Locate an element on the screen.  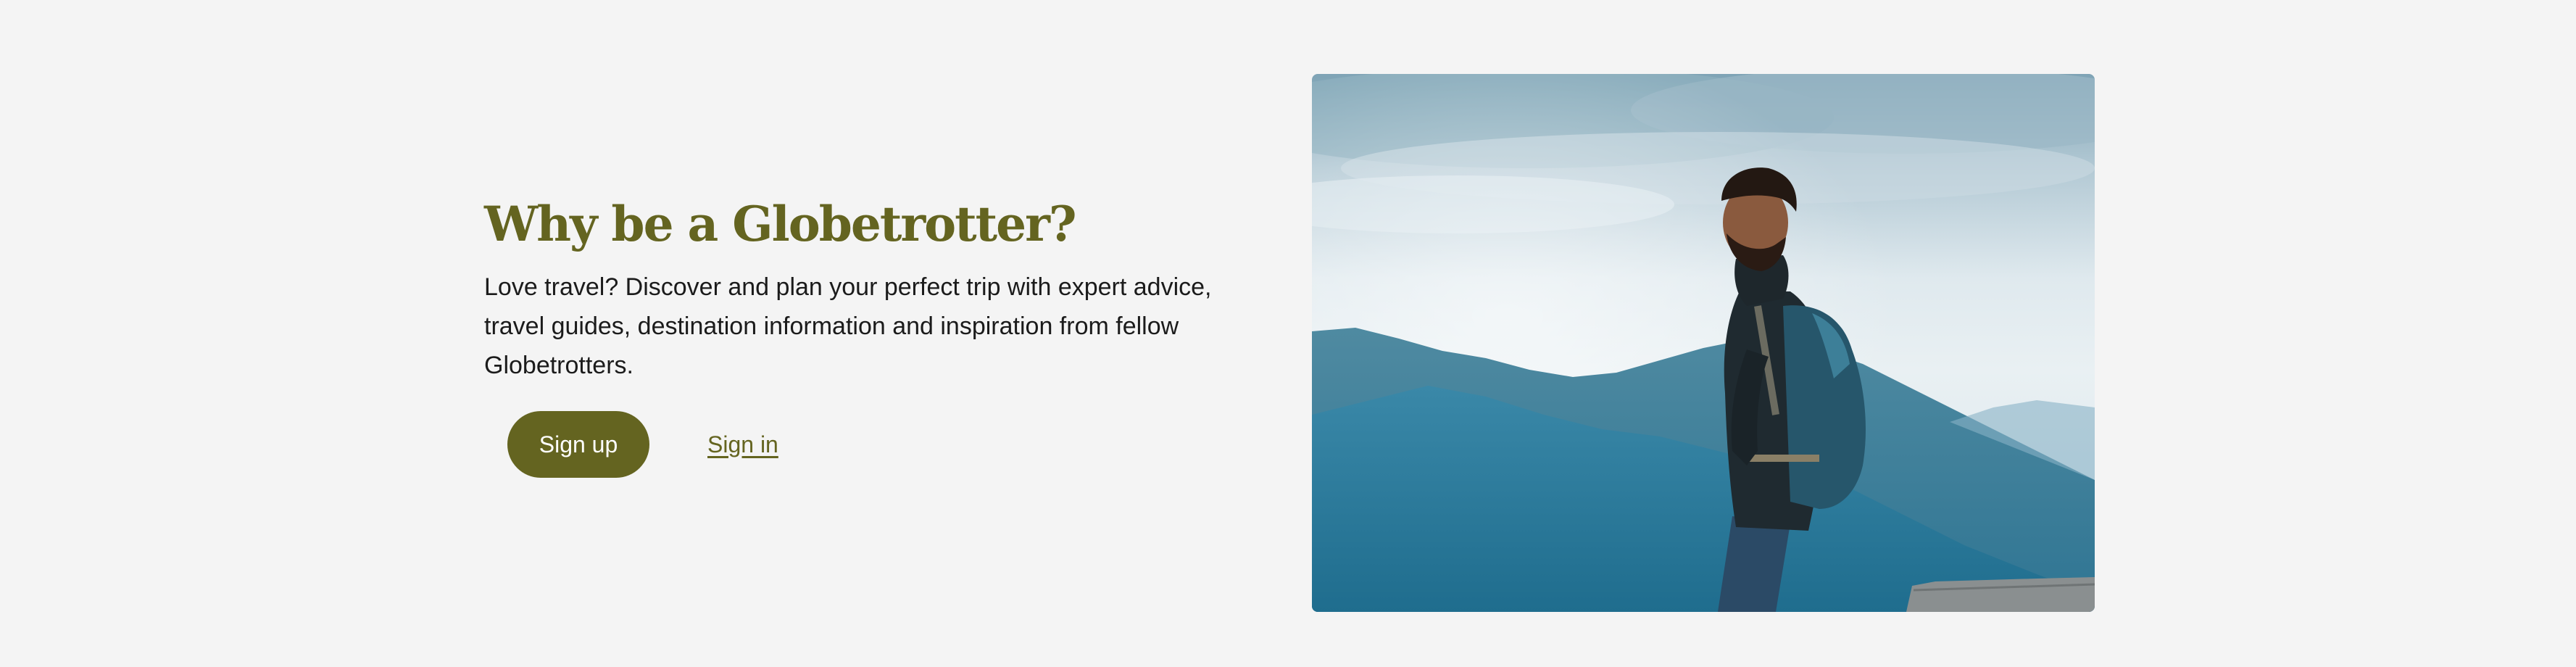
sign-up-button: Sign up is located at coordinates (578, 444).